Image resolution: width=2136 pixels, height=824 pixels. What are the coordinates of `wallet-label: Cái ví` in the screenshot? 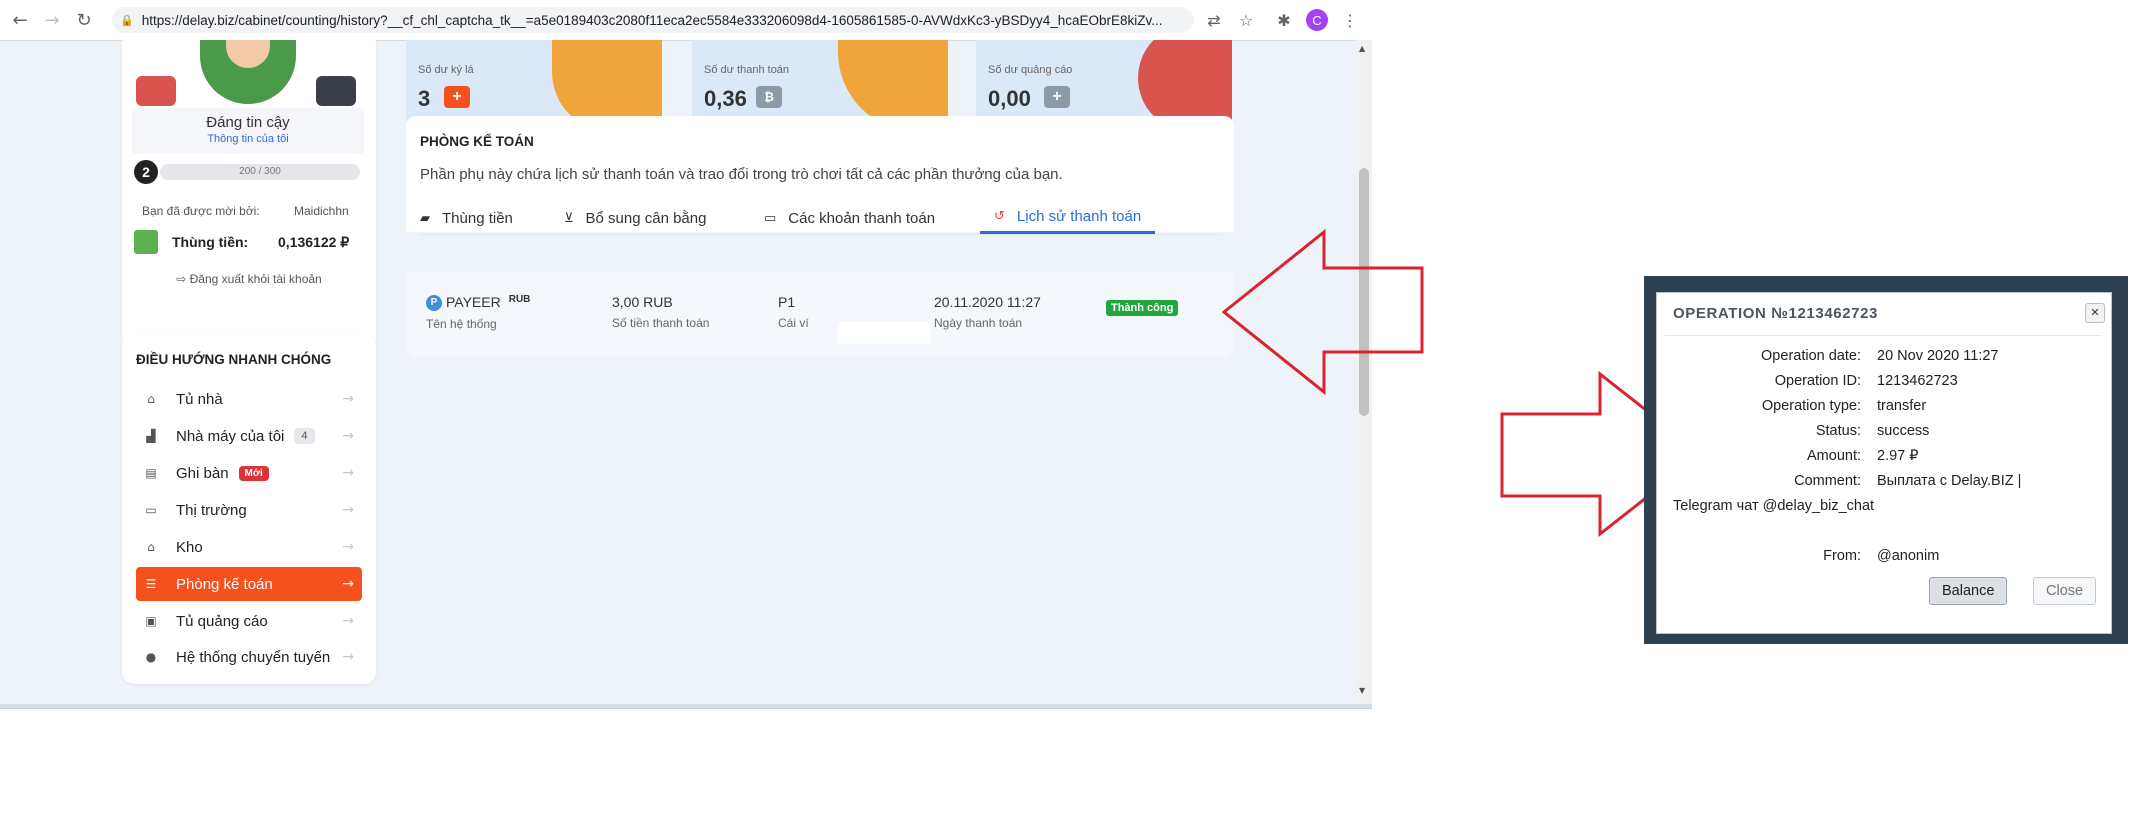 It's located at (793, 323).